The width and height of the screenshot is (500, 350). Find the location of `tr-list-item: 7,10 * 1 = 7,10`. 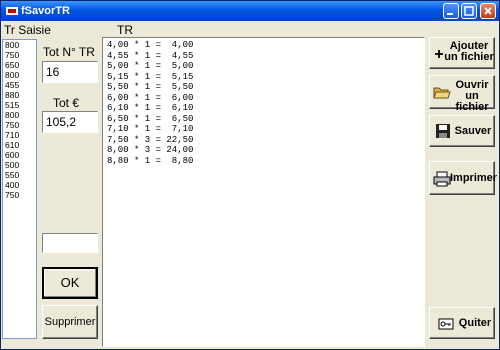

tr-list-item: 7,10 * 1 = 7,10 is located at coordinates (263, 129).